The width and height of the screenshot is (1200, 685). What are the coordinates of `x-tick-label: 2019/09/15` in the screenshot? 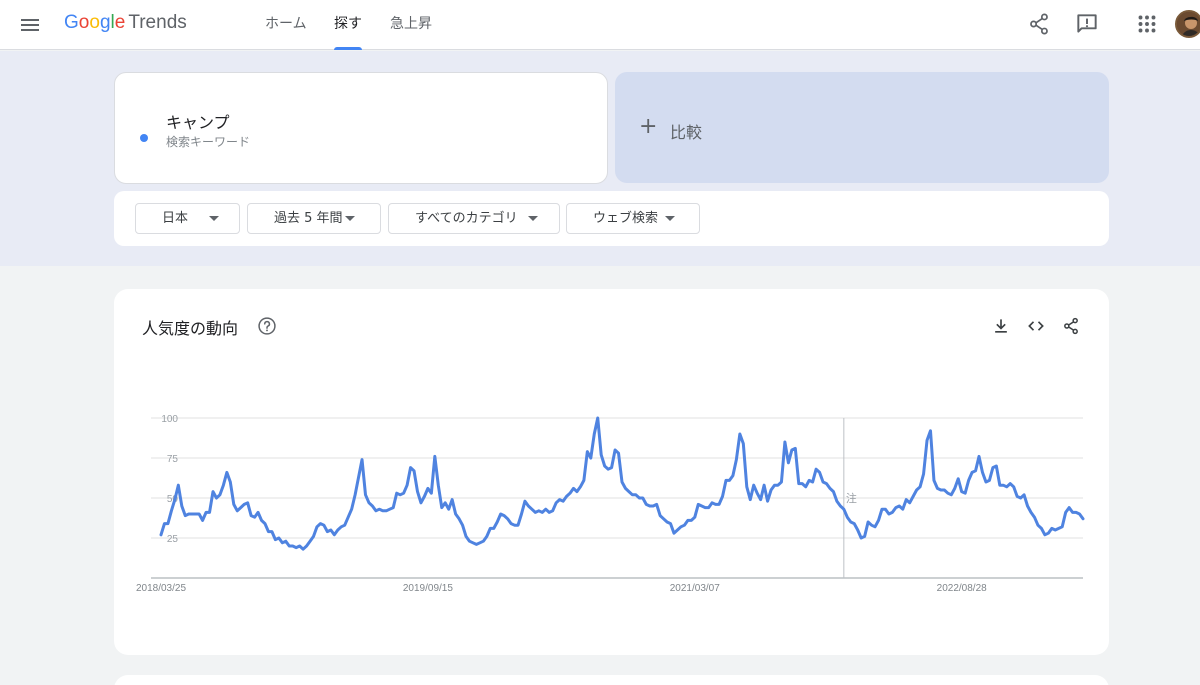 It's located at (428, 588).